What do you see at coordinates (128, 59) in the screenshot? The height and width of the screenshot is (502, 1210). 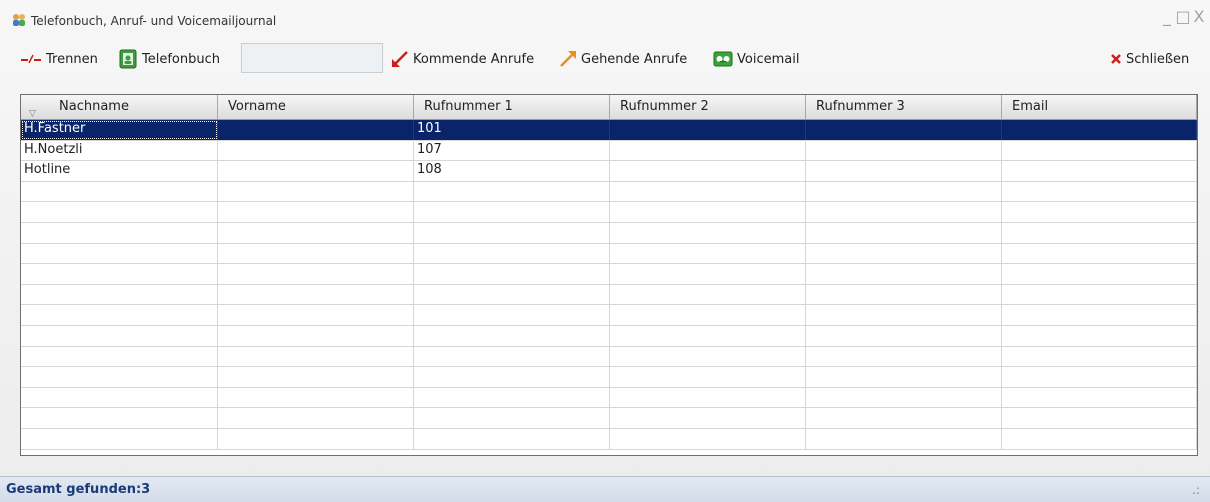 I see `phonebook-icon` at bounding box center [128, 59].